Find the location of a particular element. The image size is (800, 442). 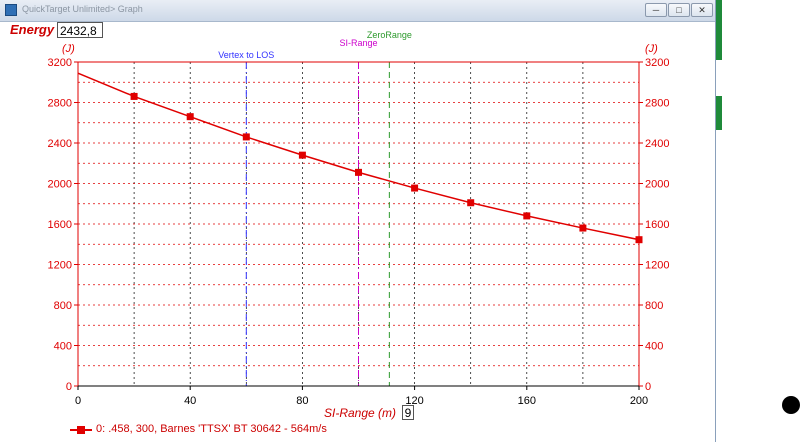

y-axis-unit-right: (J) is located at coordinates (651, 49).